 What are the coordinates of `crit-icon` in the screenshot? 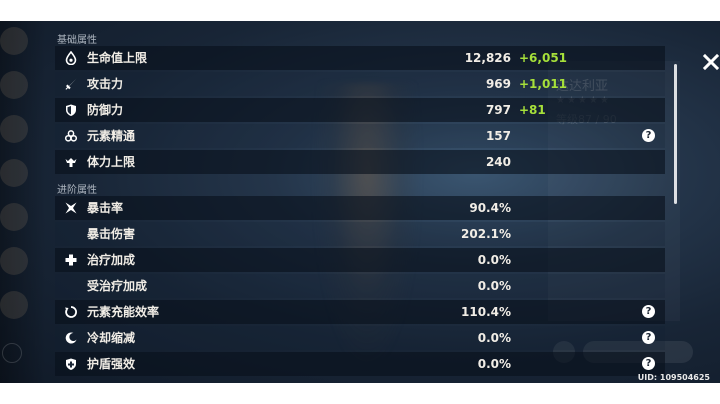 It's located at (71, 208).